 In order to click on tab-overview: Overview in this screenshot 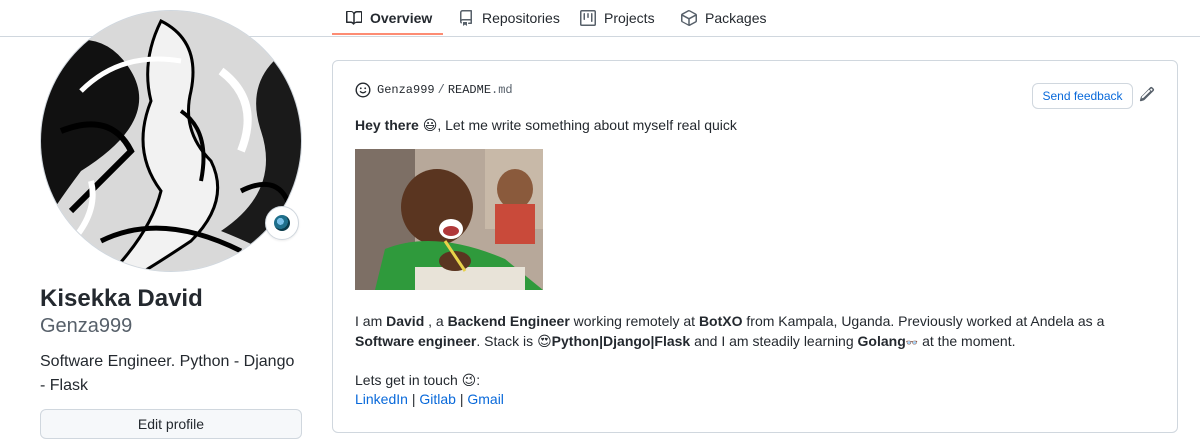, I will do `click(389, 18)`.